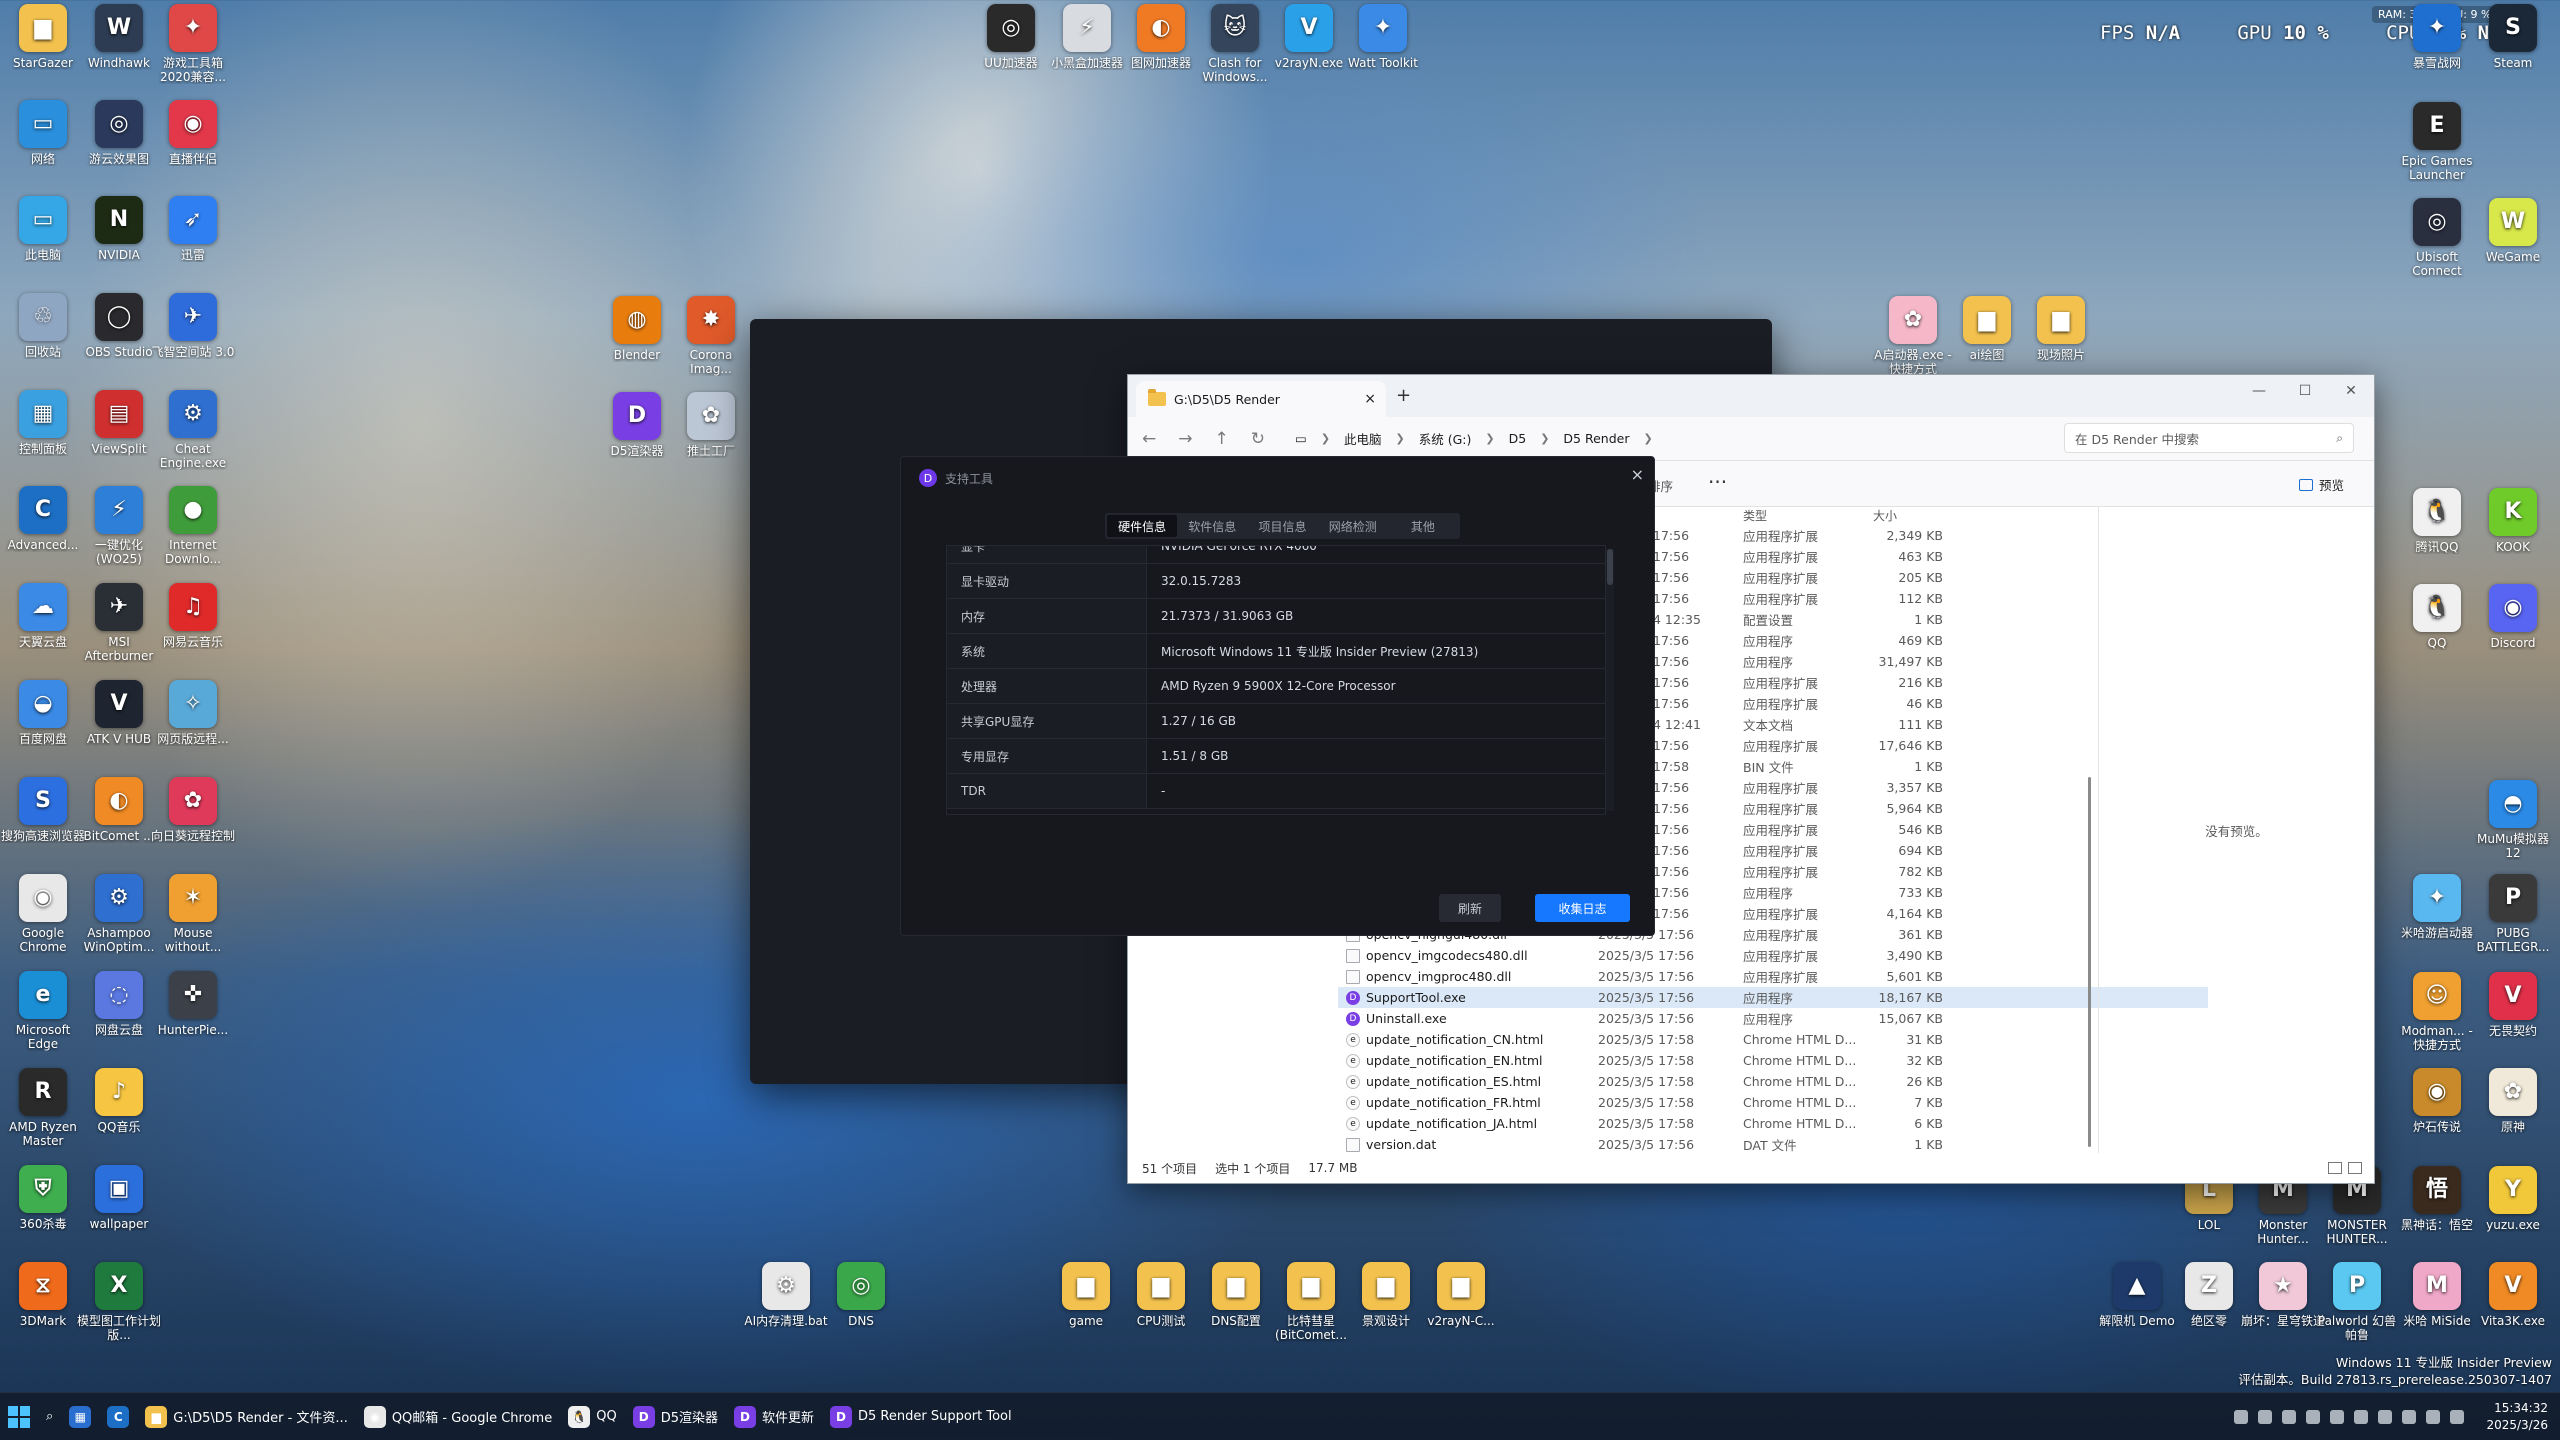 The width and height of the screenshot is (2560, 1440). Describe the element at coordinates (458, 1417) in the screenshot. I see `taskbar-app: ◉ QQ邮箱 - Google Chrome` at that location.